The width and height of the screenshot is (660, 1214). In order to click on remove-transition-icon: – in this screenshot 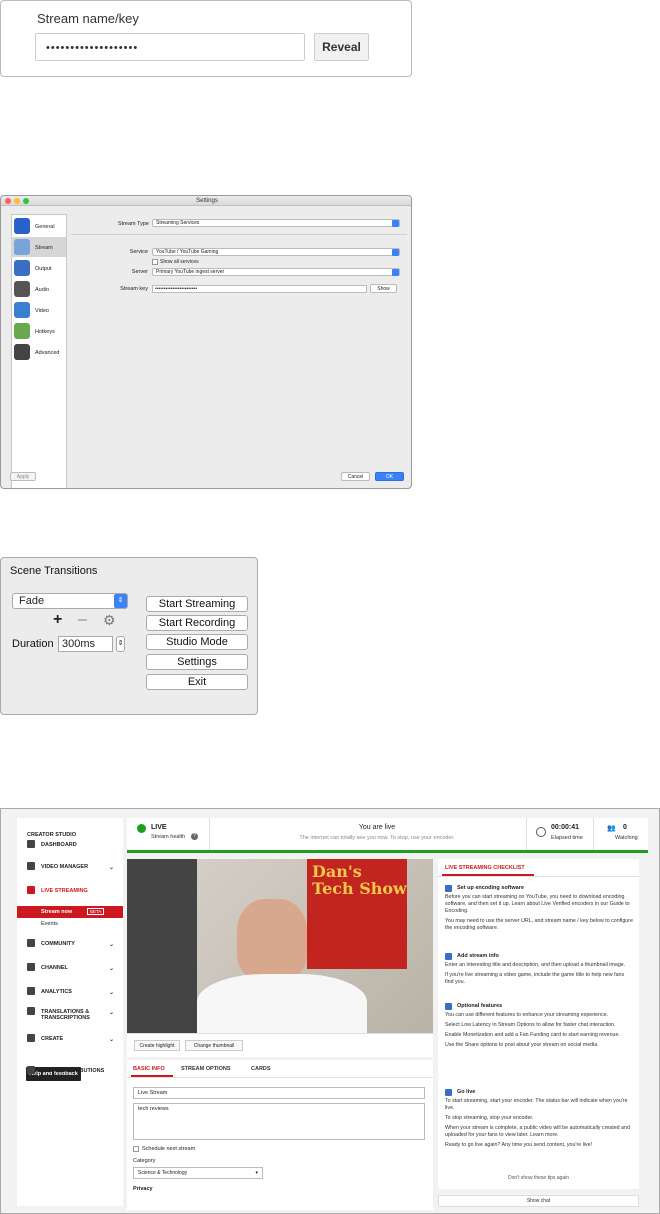, I will do `click(82, 620)`.